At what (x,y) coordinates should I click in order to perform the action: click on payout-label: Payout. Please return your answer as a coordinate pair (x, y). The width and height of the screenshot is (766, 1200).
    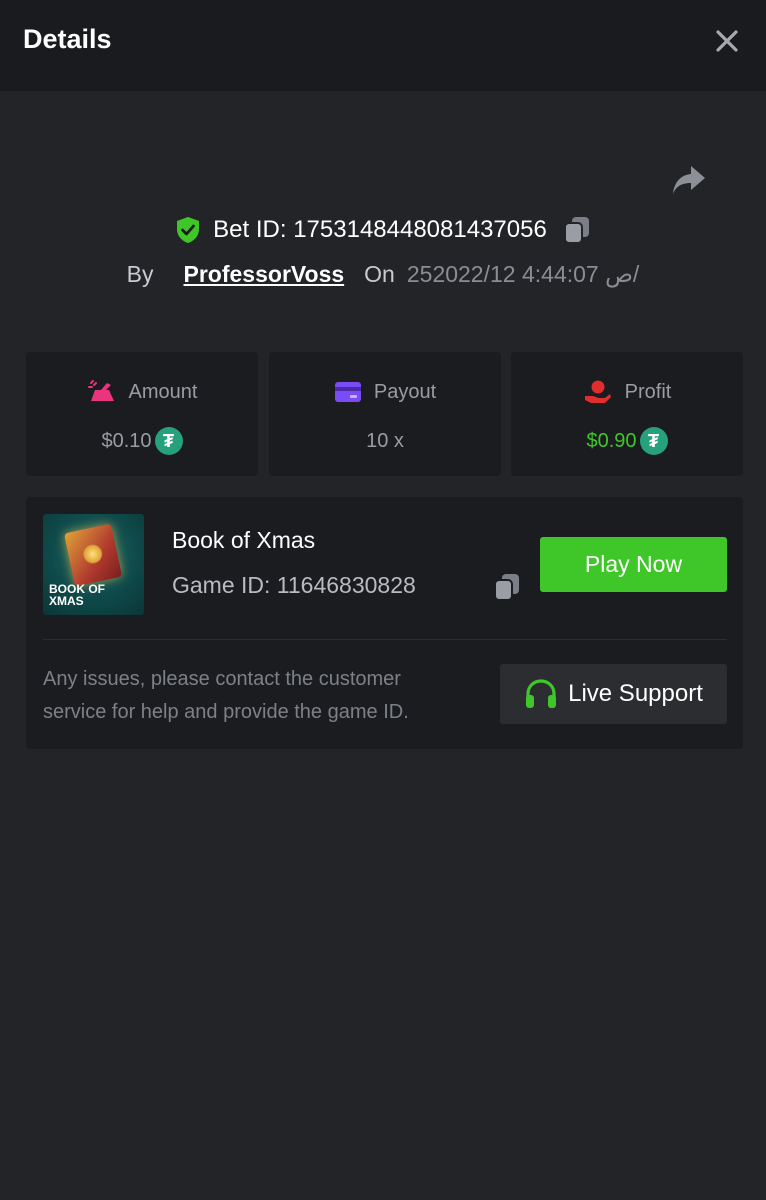
    Looking at the image, I should click on (405, 391).